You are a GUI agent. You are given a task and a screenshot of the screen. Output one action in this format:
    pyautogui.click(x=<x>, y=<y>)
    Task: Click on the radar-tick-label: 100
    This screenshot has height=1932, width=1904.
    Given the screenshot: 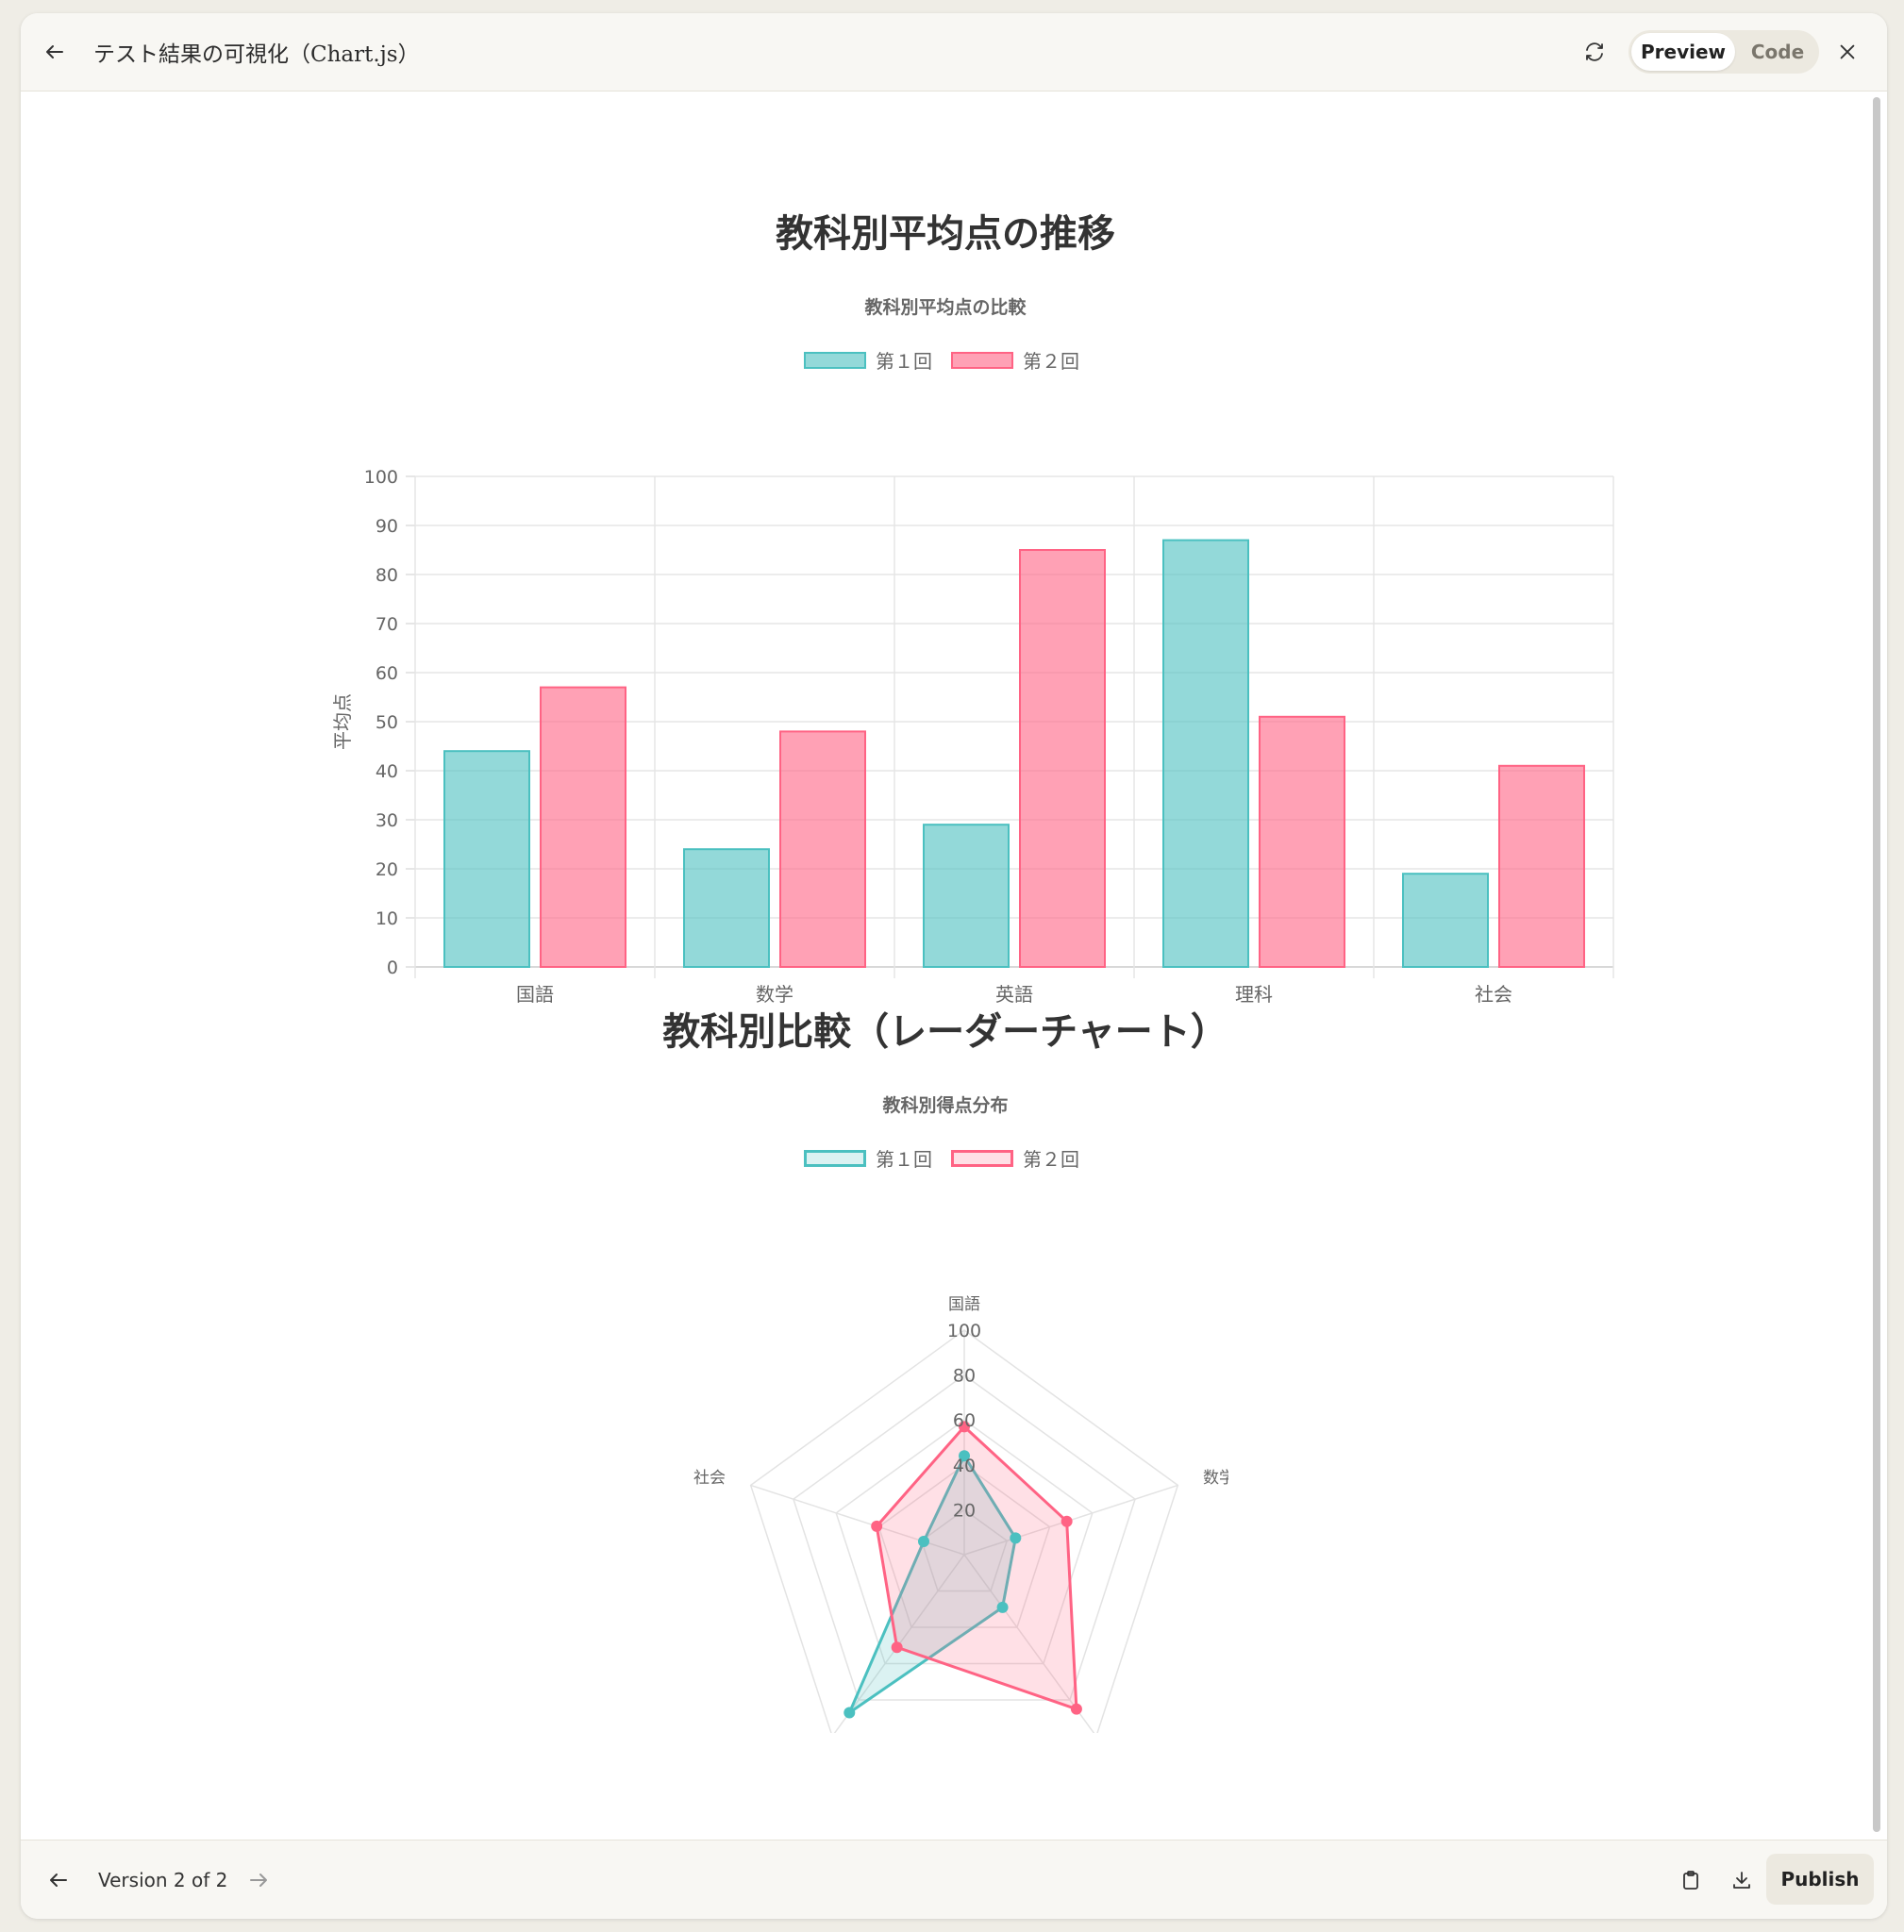 What is the action you would take?
    pyautogui.click(x=964, y=1331)
    